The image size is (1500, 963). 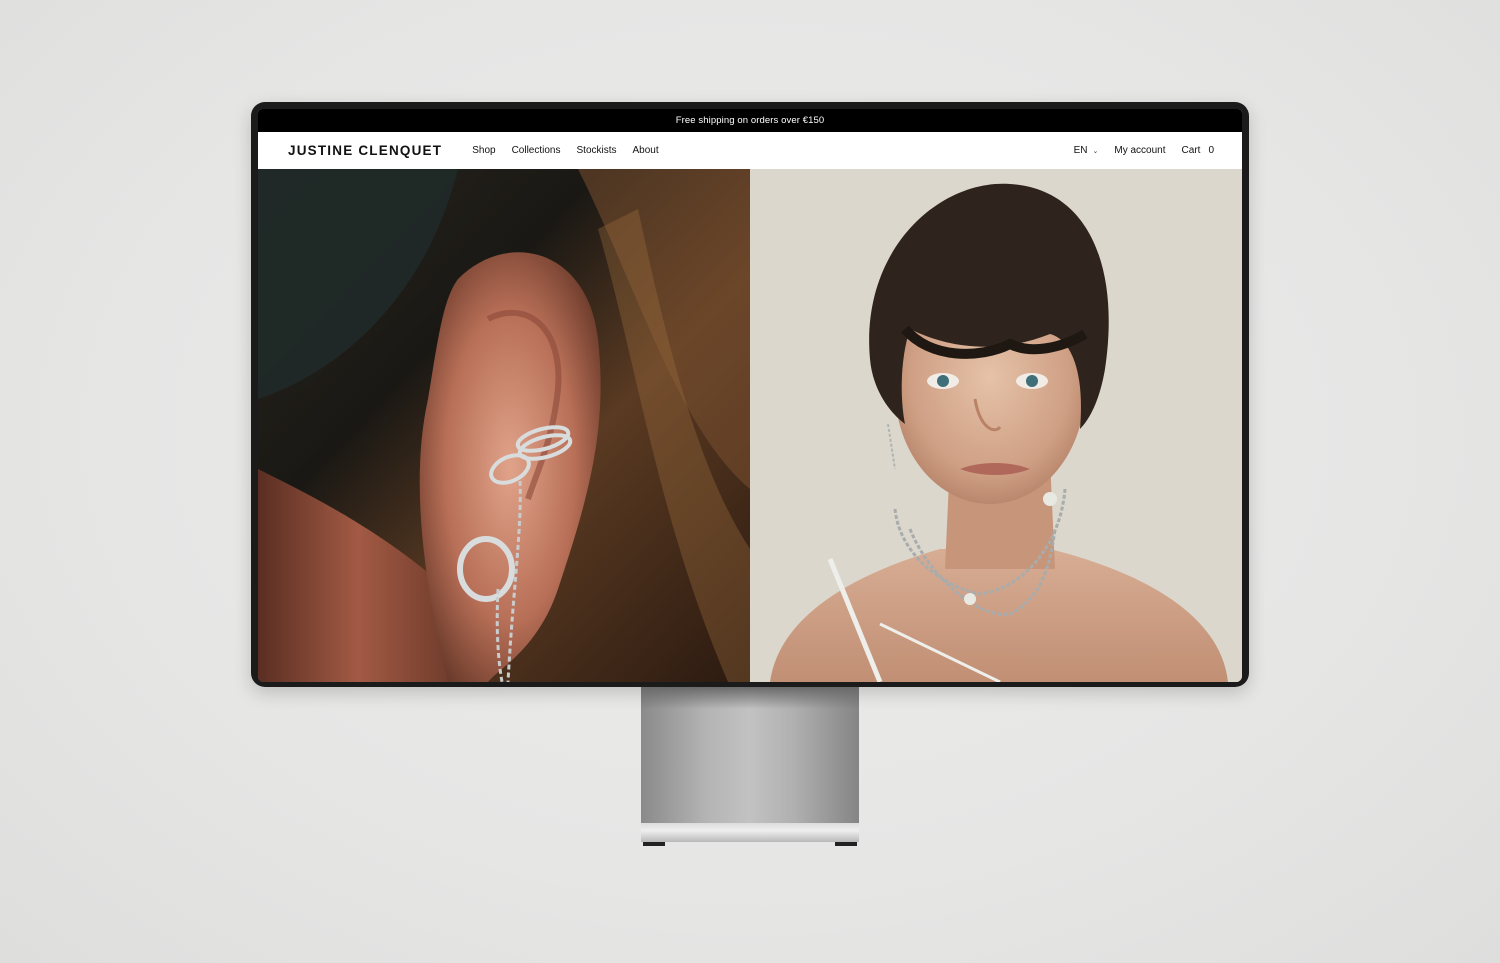 I want to click on announcement-bar: Free shipping on orders over €150, so click(x=750, y=120).